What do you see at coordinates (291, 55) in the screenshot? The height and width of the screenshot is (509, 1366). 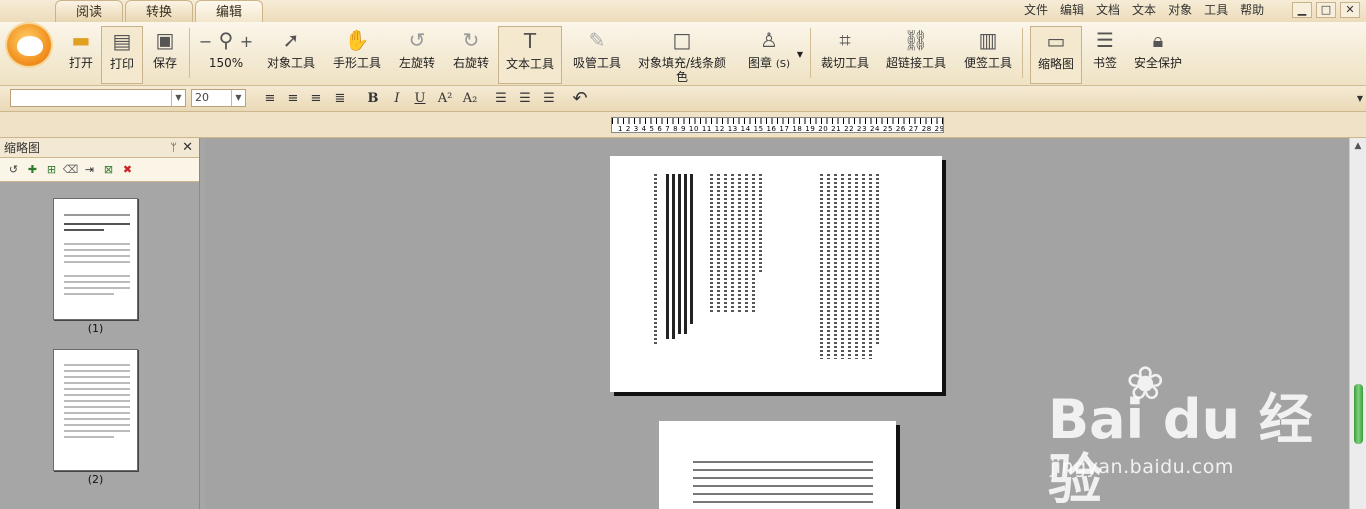 I see `object-tool-button: ➚ 对象工具` at bounding box center [291, 55].